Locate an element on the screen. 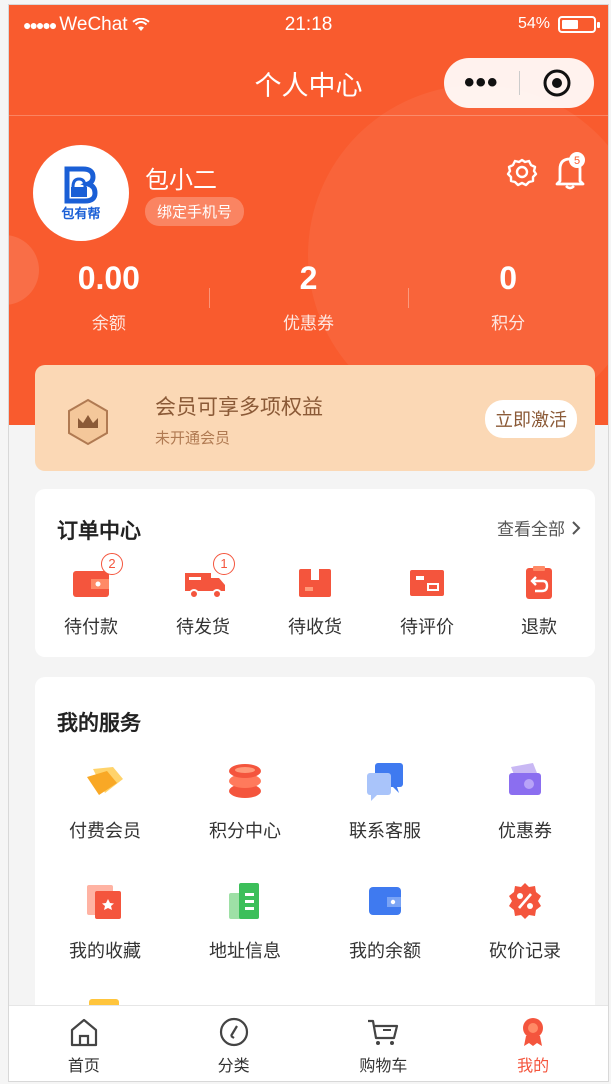 This screenshot has width=611, height=1084. battery-icon is located at coordinates (579, 24).